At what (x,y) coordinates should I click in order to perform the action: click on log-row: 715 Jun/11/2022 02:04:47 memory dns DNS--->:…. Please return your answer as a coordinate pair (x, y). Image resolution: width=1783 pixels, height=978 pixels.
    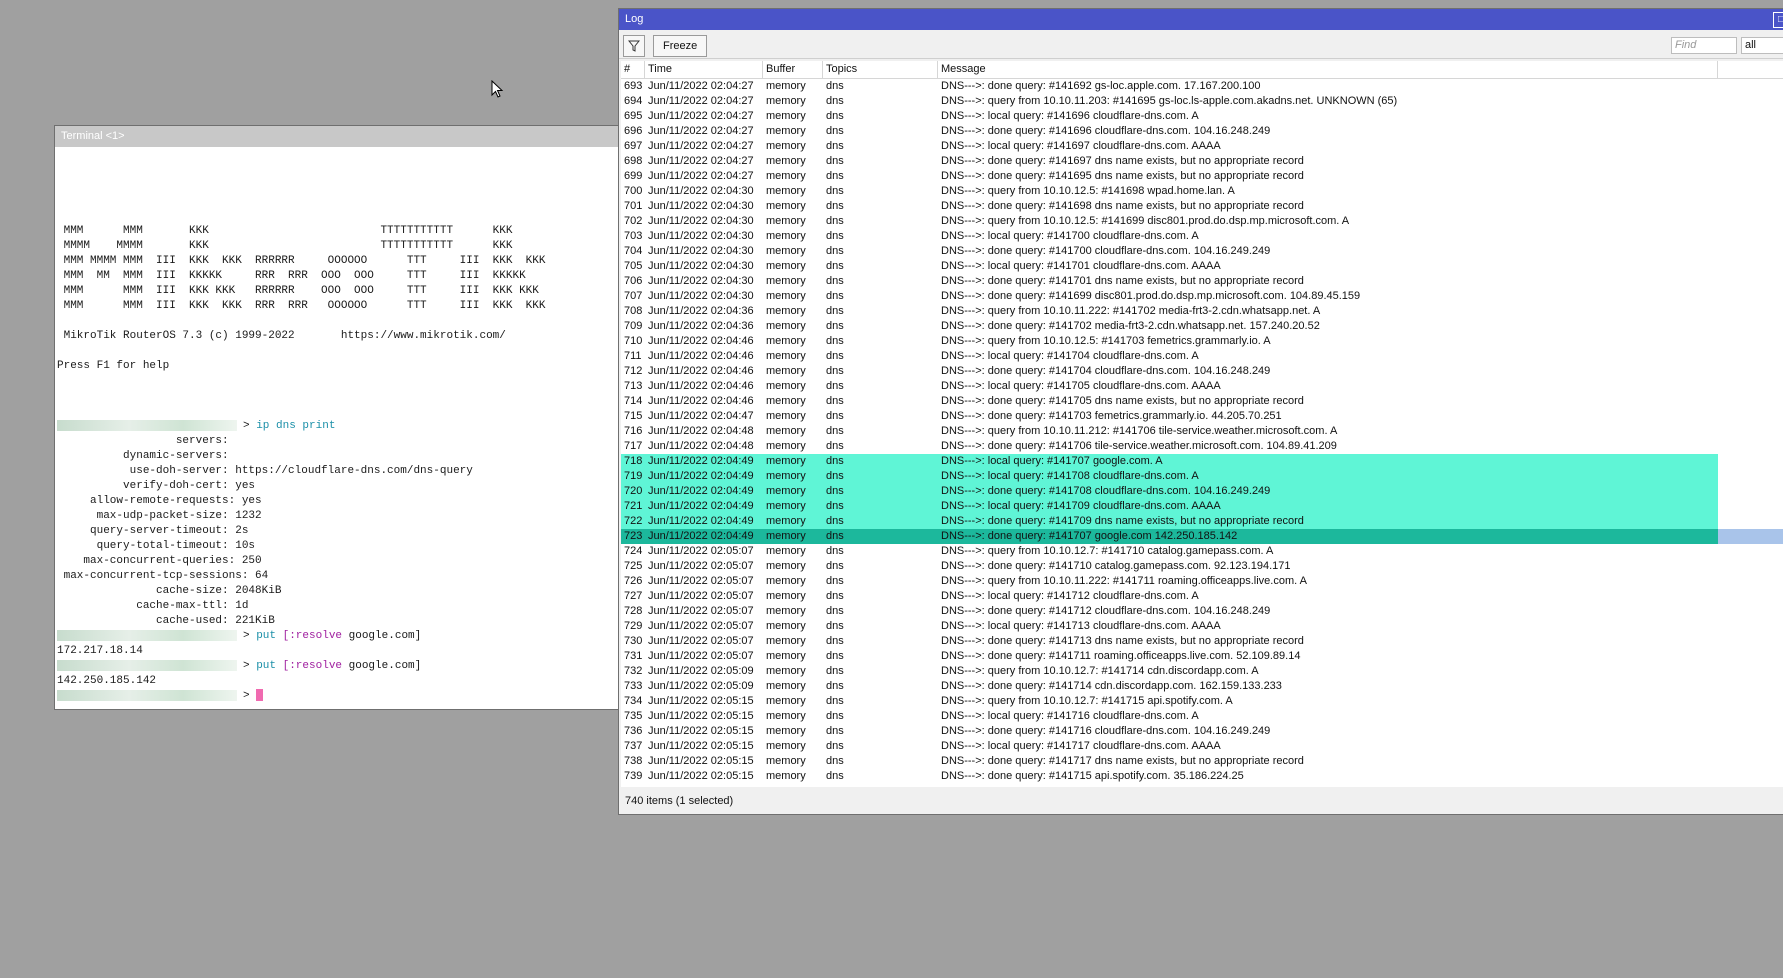
    Looking at the image, I should click on (1202, 416).